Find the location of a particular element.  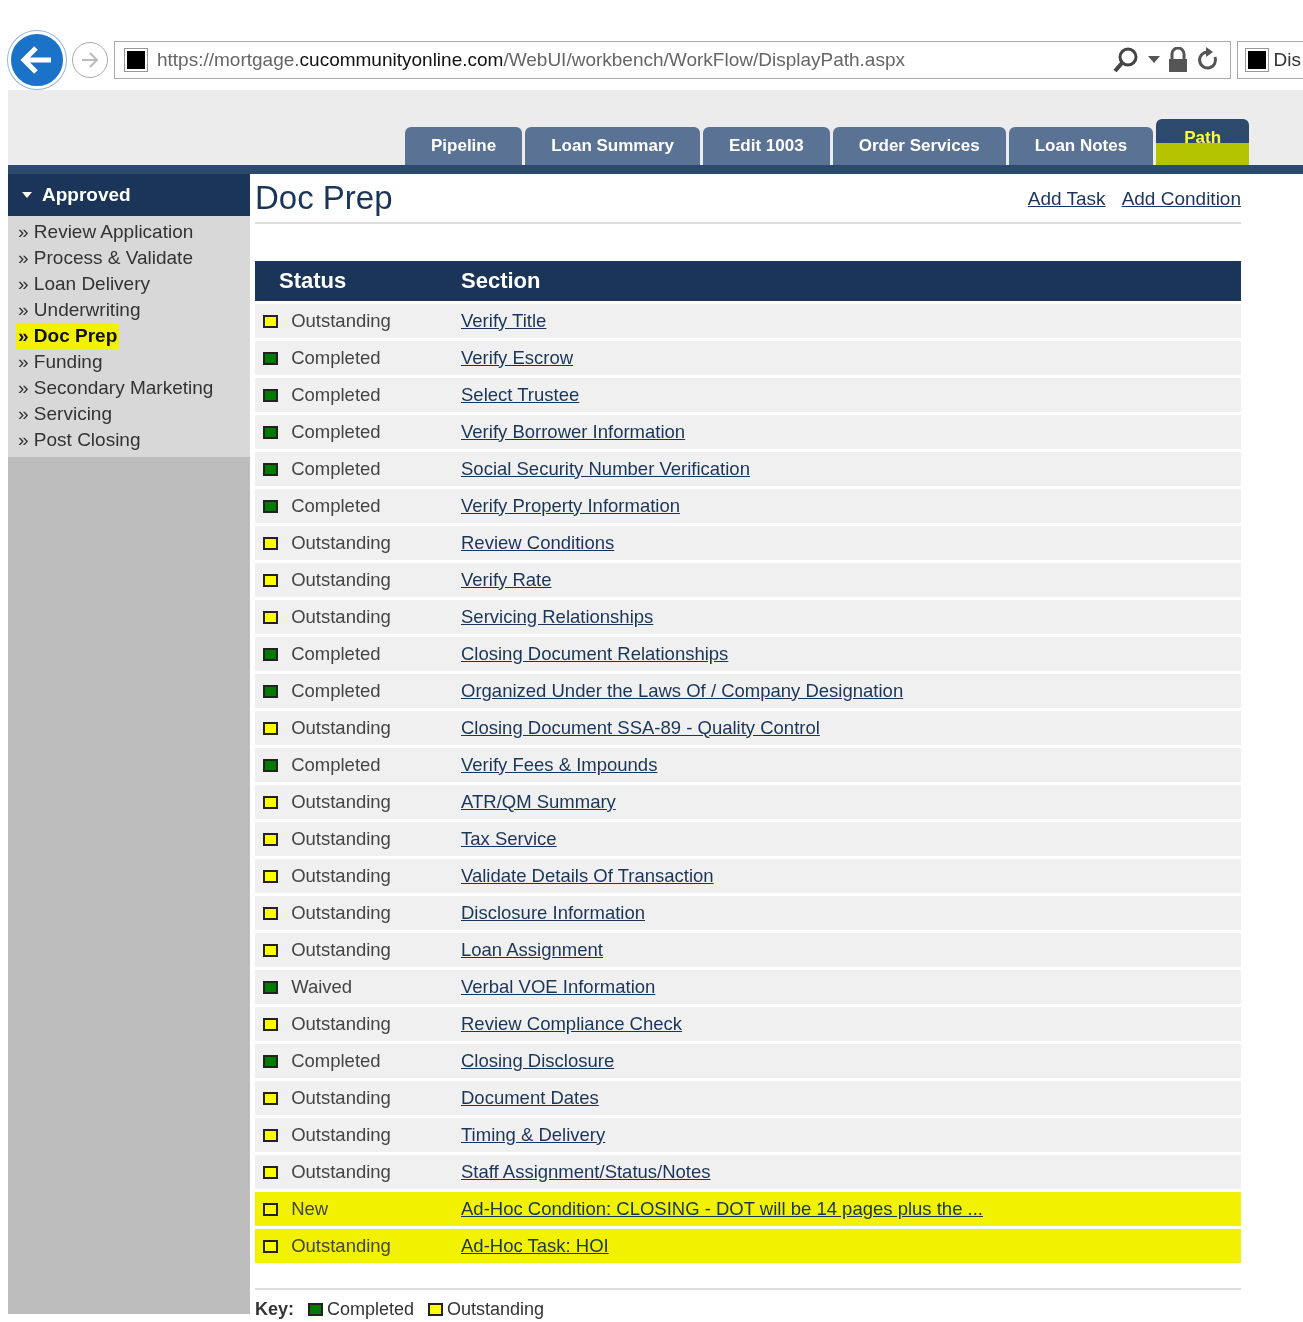

status-text: New is located at coordinates (310, 1208).